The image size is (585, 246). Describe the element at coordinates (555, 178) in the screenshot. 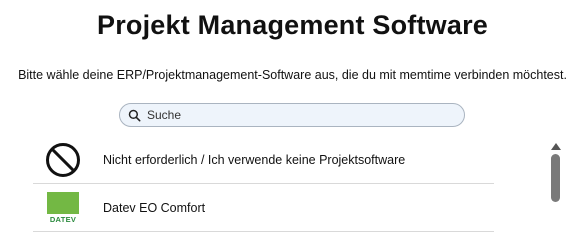

I see `scrollbar-thumb` at that location.